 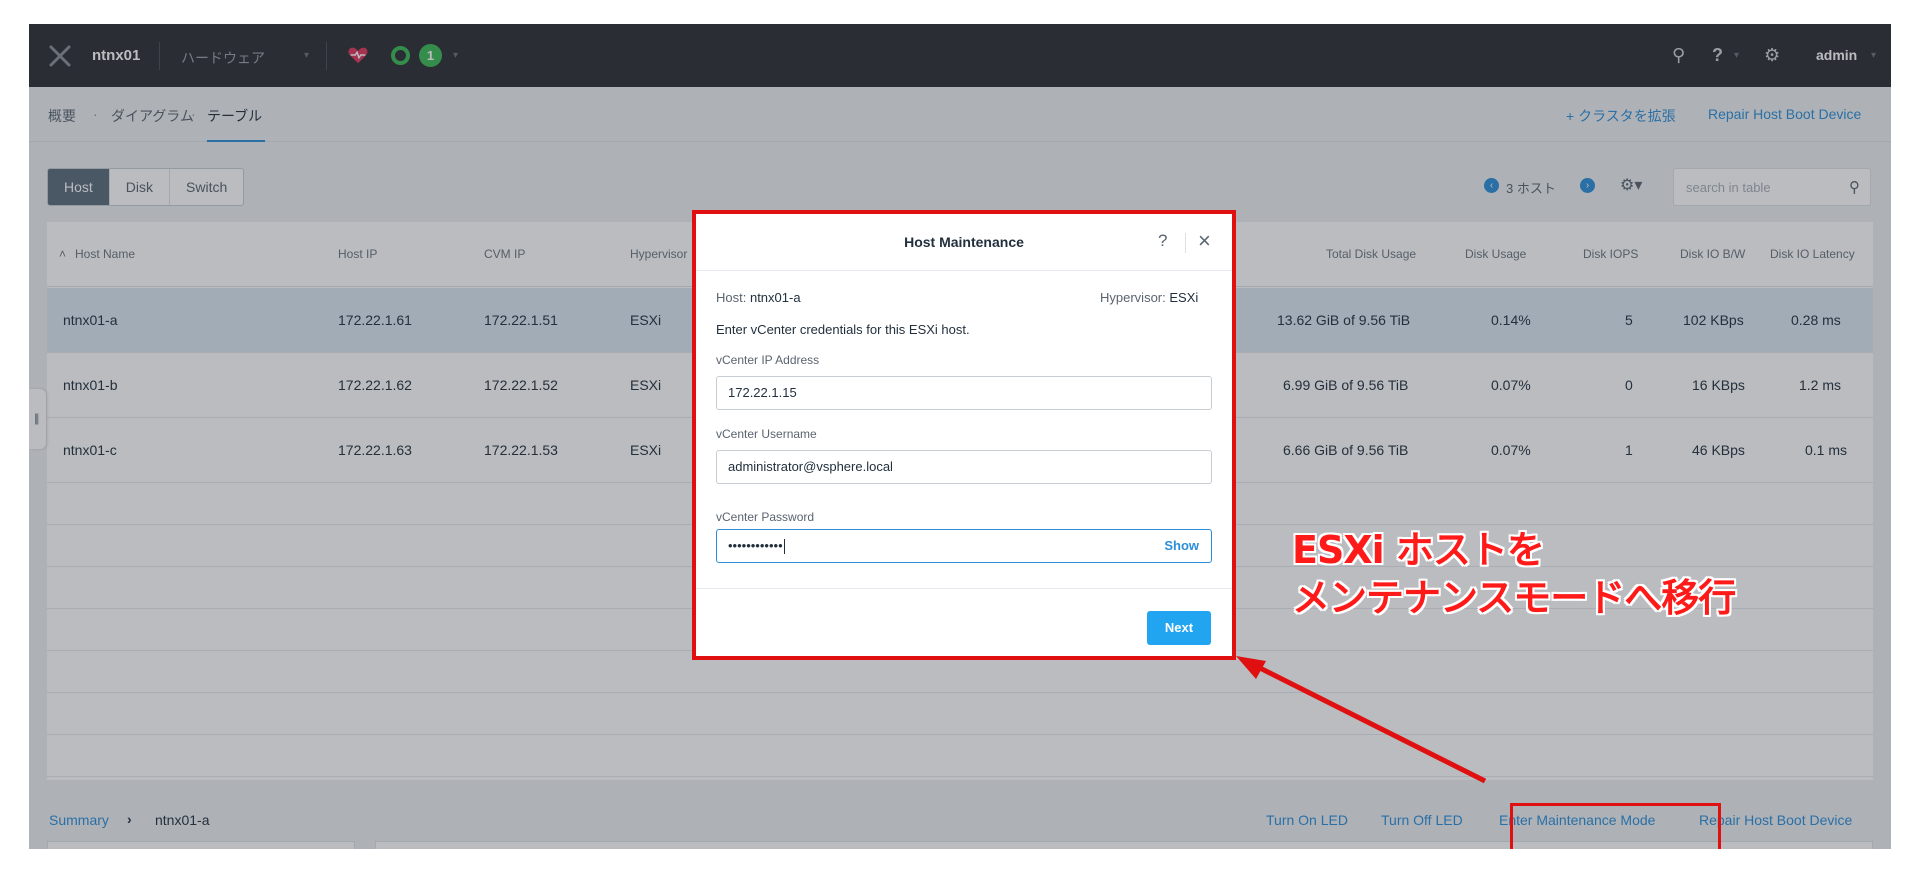 I want to click on footer-divider, so click(x=964, y=588).